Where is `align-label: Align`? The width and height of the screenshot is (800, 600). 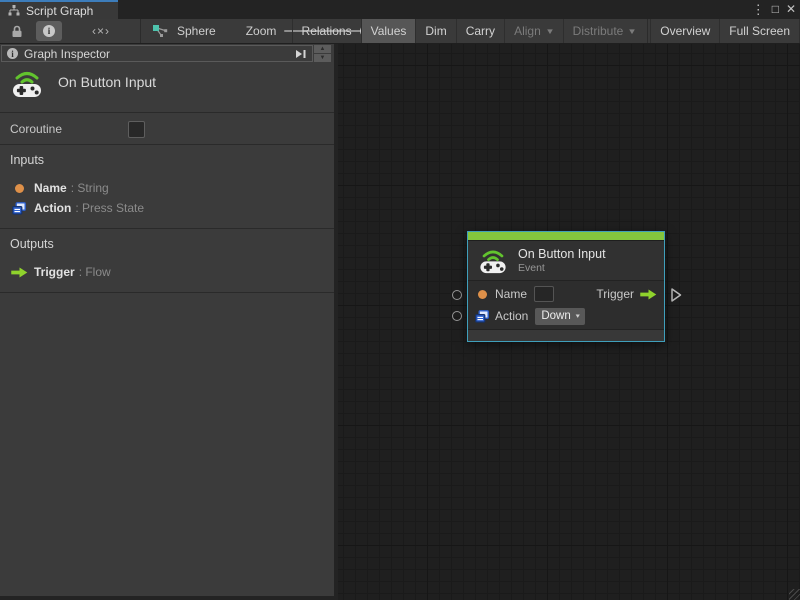
align-label: Align is located at coordinates (527, 31).